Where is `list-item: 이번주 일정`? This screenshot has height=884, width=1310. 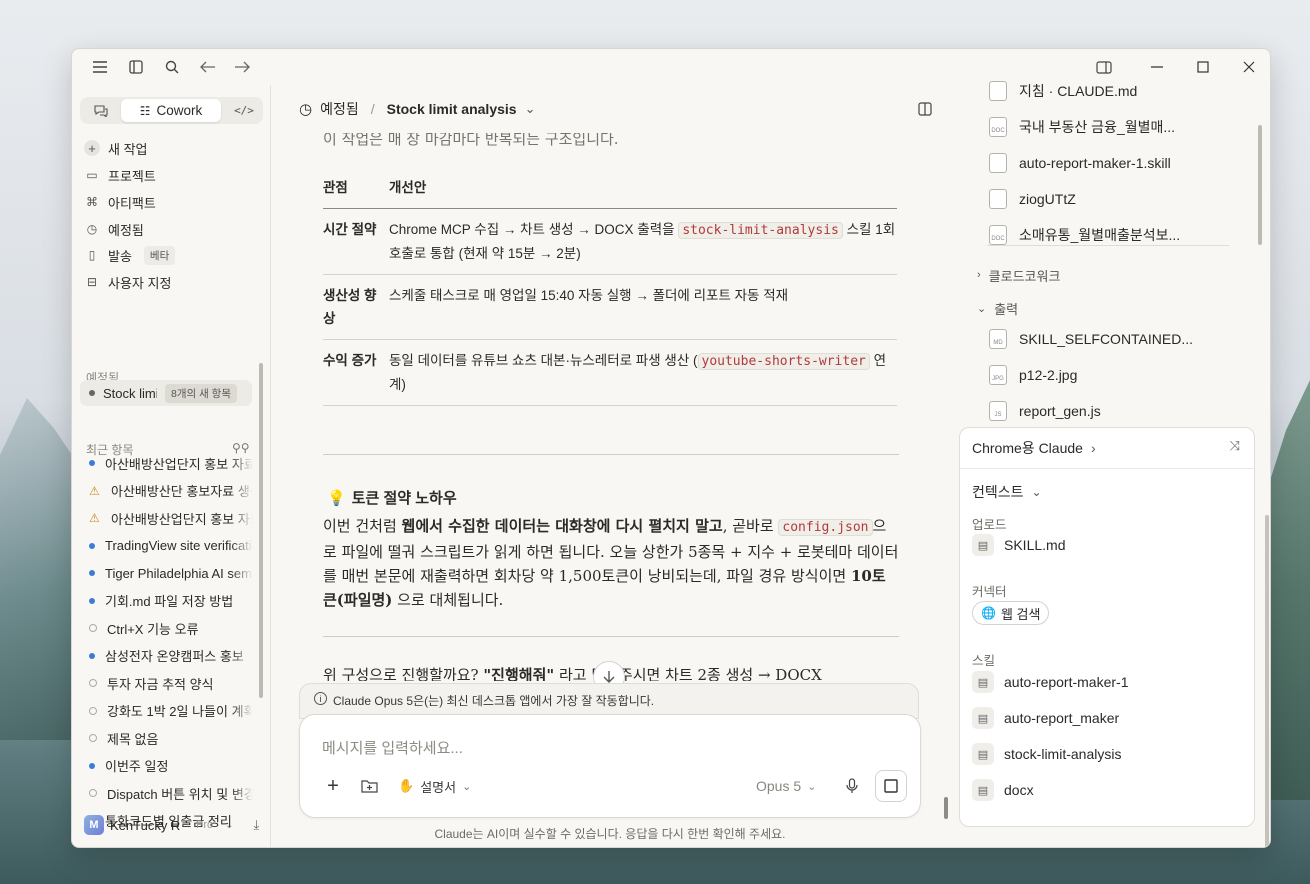
list-item: 이번주 일정 is located at coordinates (171, 765).